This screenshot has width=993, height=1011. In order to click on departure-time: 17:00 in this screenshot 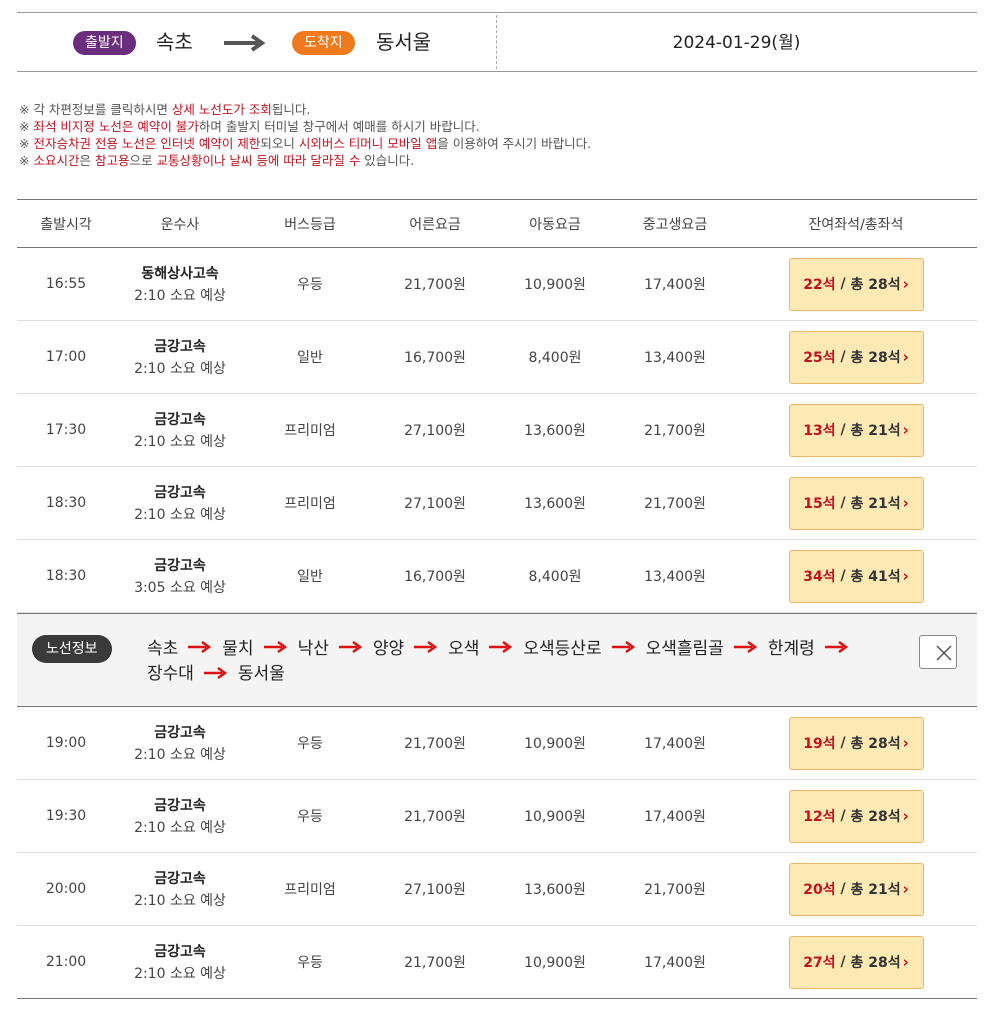, I will do `click(66, 357)`.